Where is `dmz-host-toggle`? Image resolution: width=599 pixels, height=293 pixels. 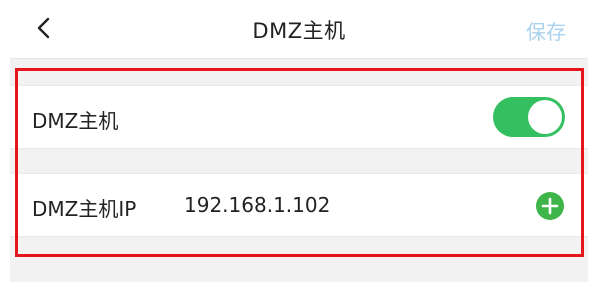
dmz-host-toggle is located at coordinates (529, 117).